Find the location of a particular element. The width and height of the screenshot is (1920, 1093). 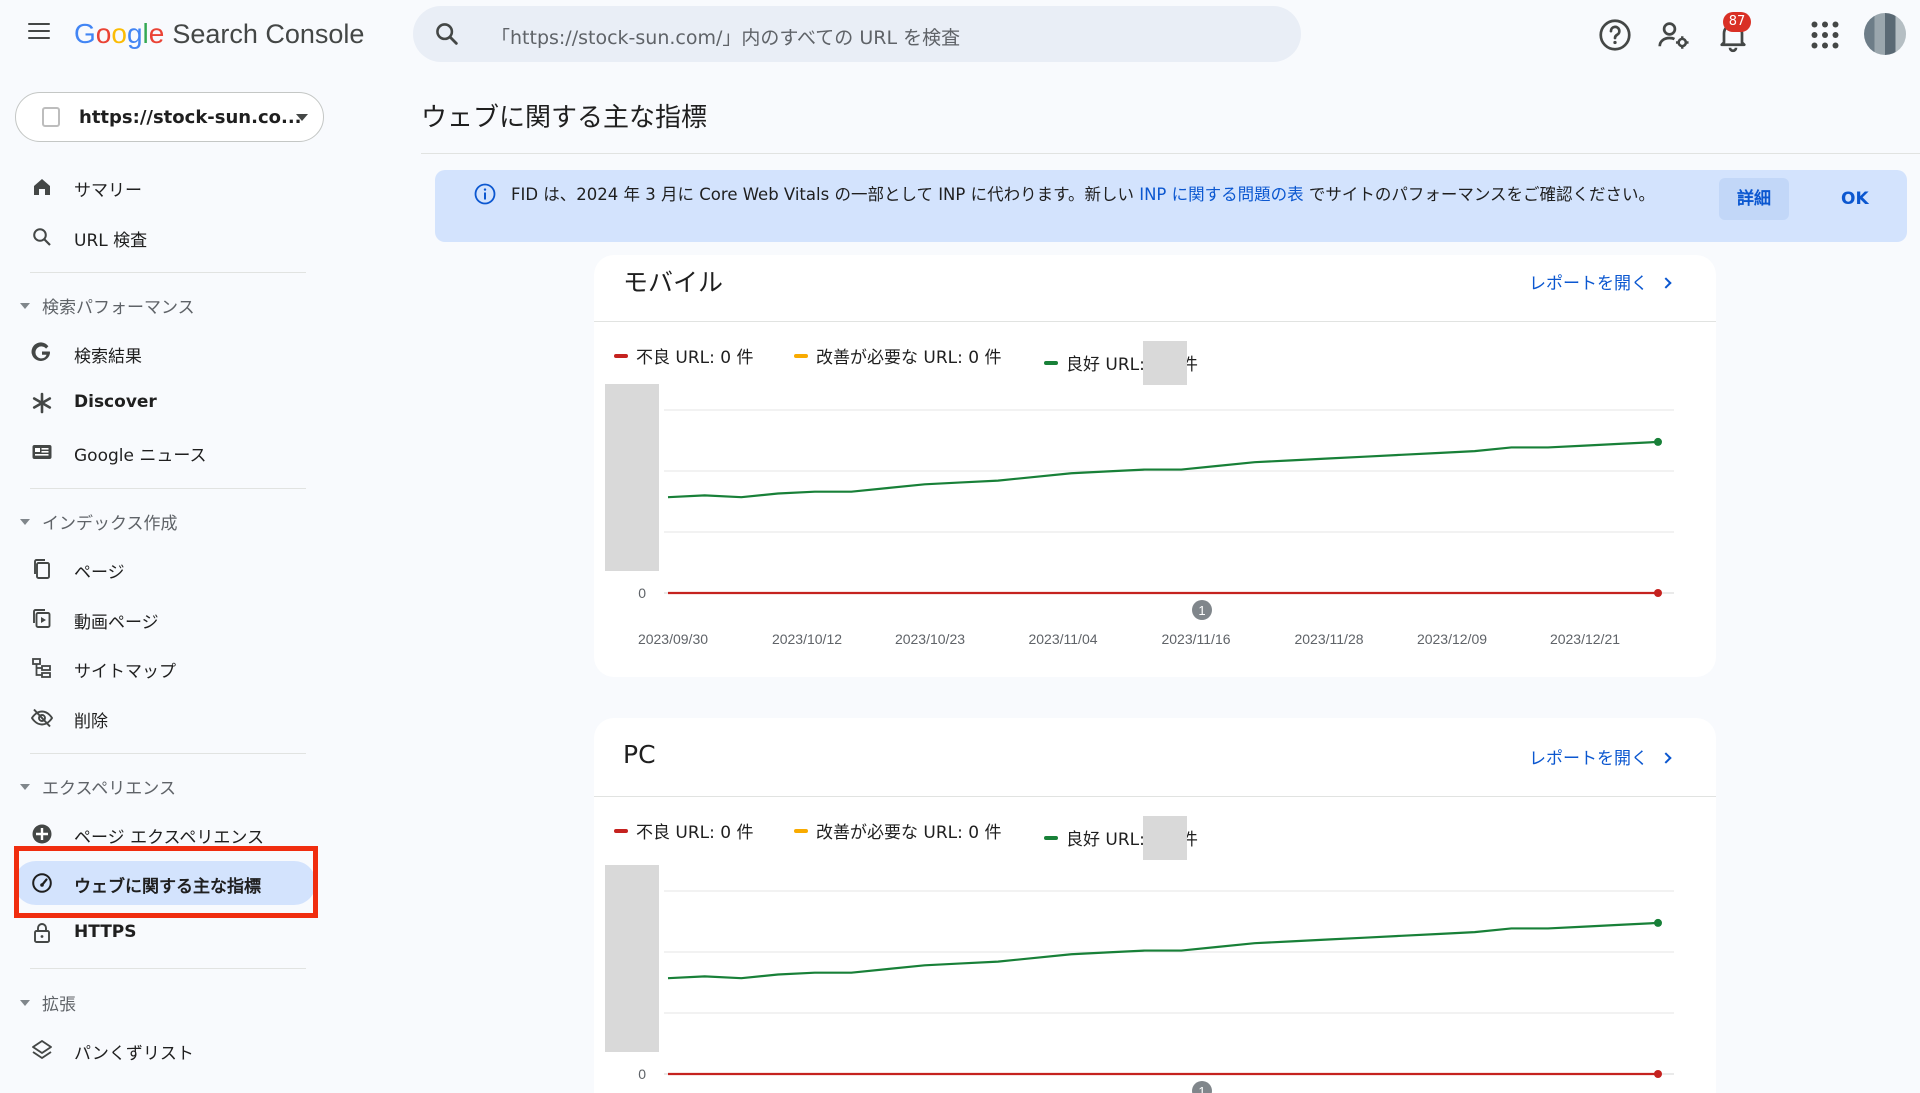

x-tick-label: 2023/09/30 is located at coordinates (673, 639).